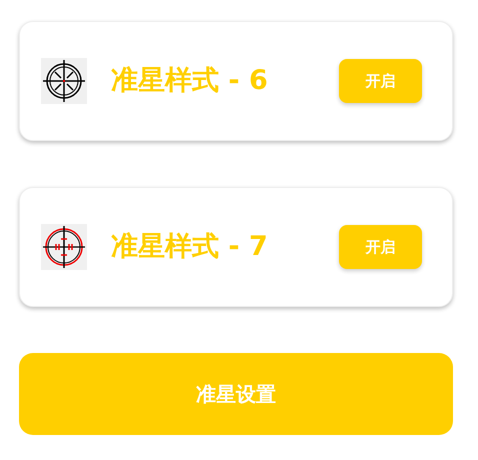  Describe the element at coordinates (190, 247) in the screenshot. I see `style-title: 准星样式 - 7` at that location.